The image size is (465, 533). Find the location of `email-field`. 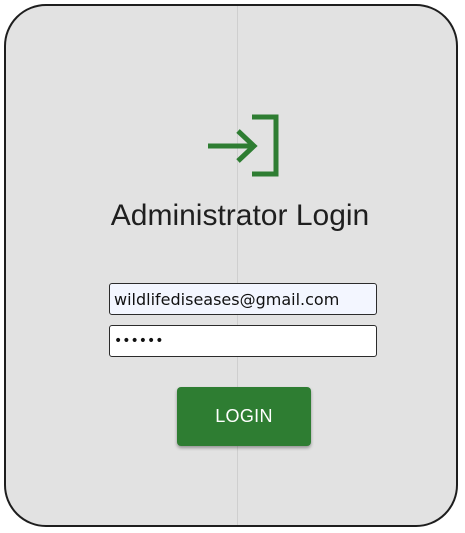

email-field is located at coordinates (243, 299).